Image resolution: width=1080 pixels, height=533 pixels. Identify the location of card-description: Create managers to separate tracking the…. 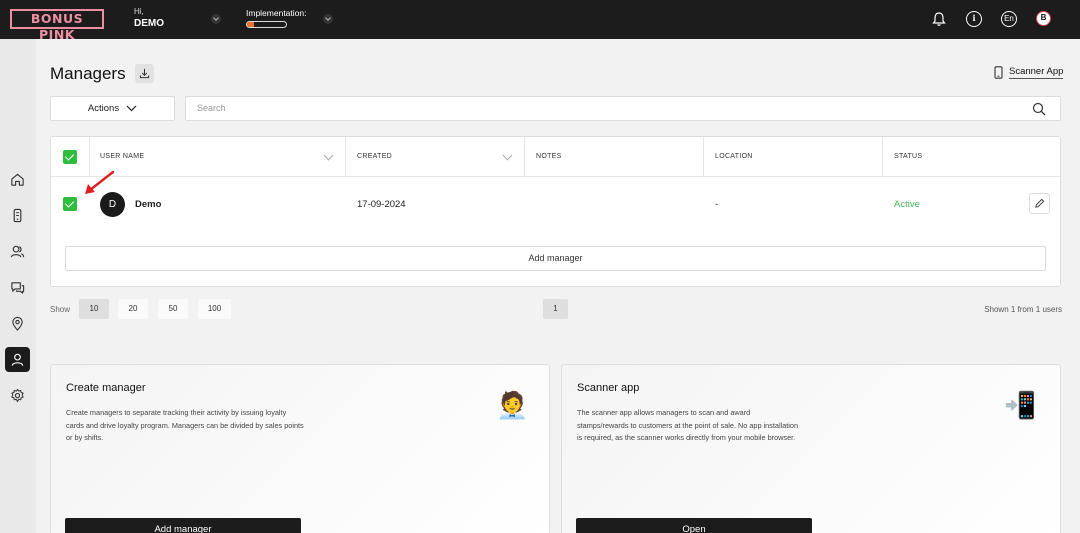
(185, 425).